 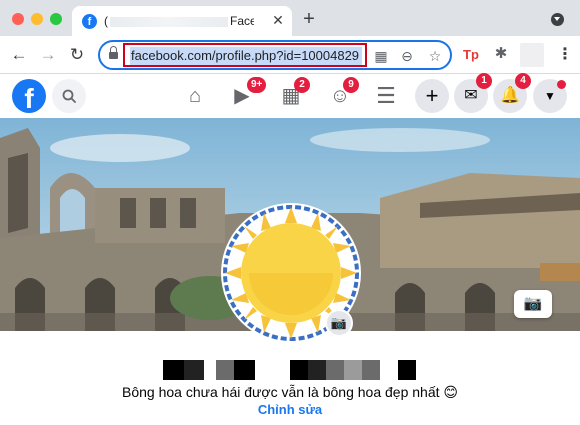 What do you see at coordinates (407, 56) in the screenshot?
I see `zoom-icon: ⊖` at bounding box center [407, 56].